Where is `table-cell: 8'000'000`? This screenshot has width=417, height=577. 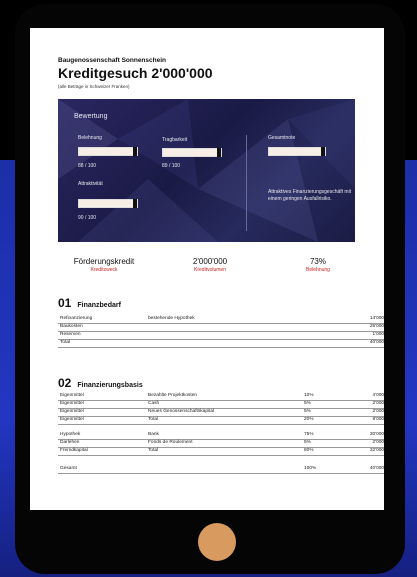 table-cell: 8'000'000 is located at coordinates (378, 419).